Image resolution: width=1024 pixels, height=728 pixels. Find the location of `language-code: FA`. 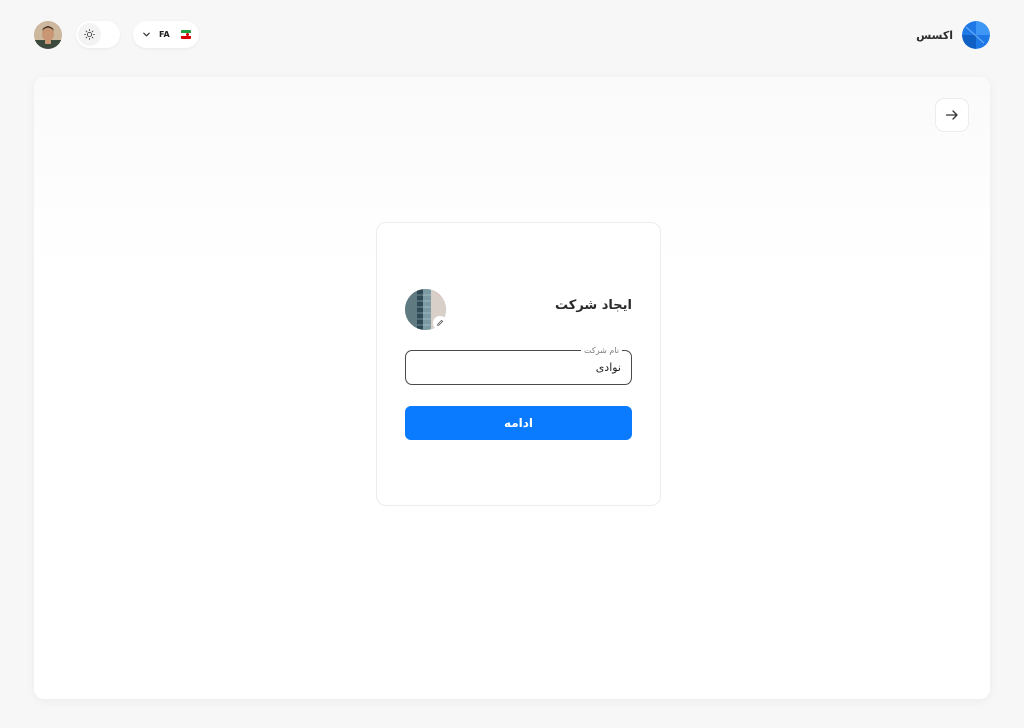

language-code: FA is located at coordinates (164, 34).